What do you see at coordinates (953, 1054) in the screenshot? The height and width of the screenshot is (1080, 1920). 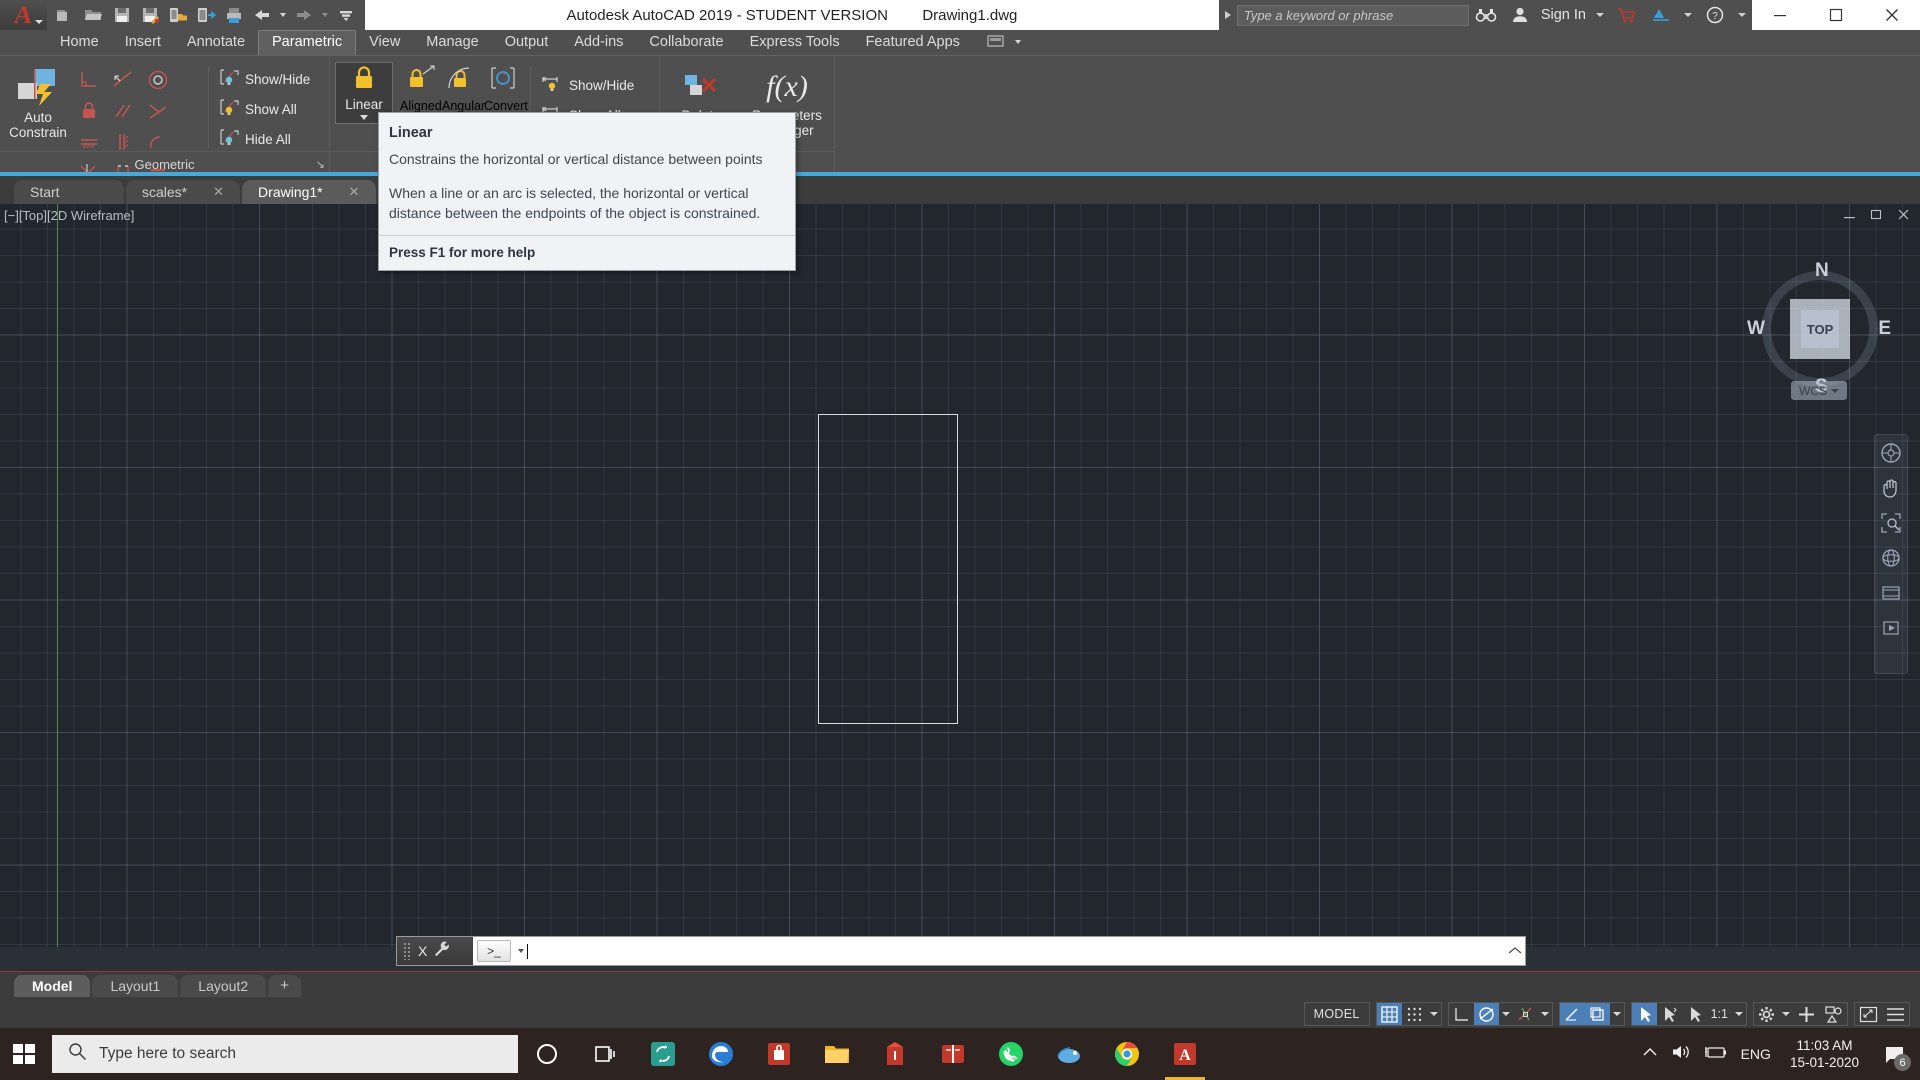 I see `book-icon` at bounding box center [953, 1054].